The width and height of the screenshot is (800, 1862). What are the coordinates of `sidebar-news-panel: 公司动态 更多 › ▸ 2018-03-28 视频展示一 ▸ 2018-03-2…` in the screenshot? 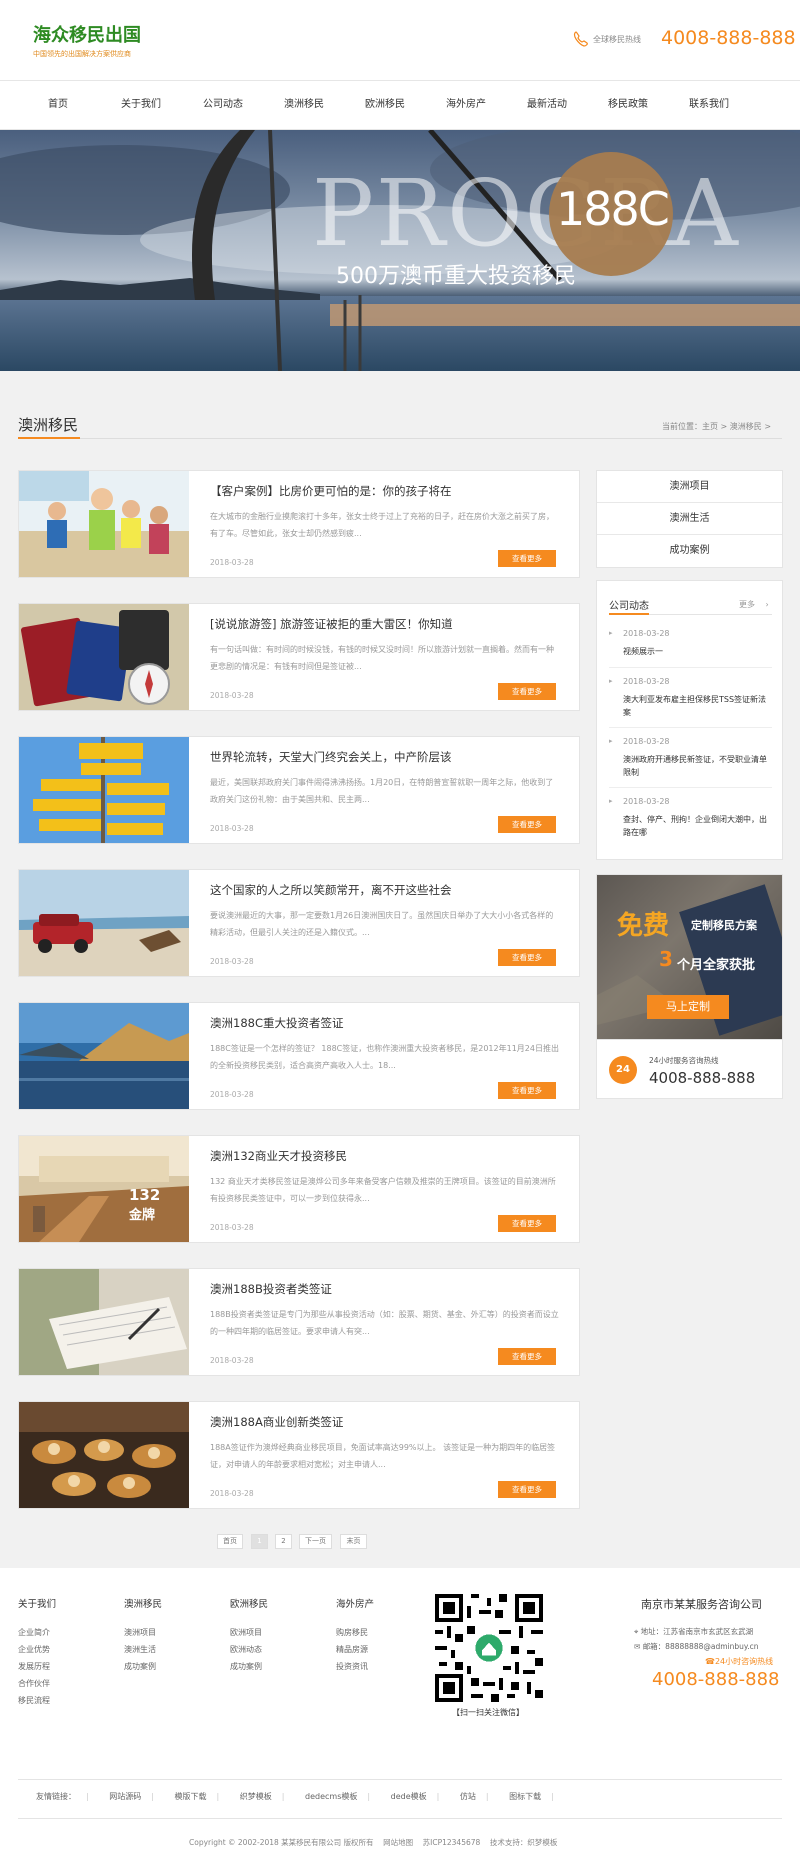 It's located at (689, 720).